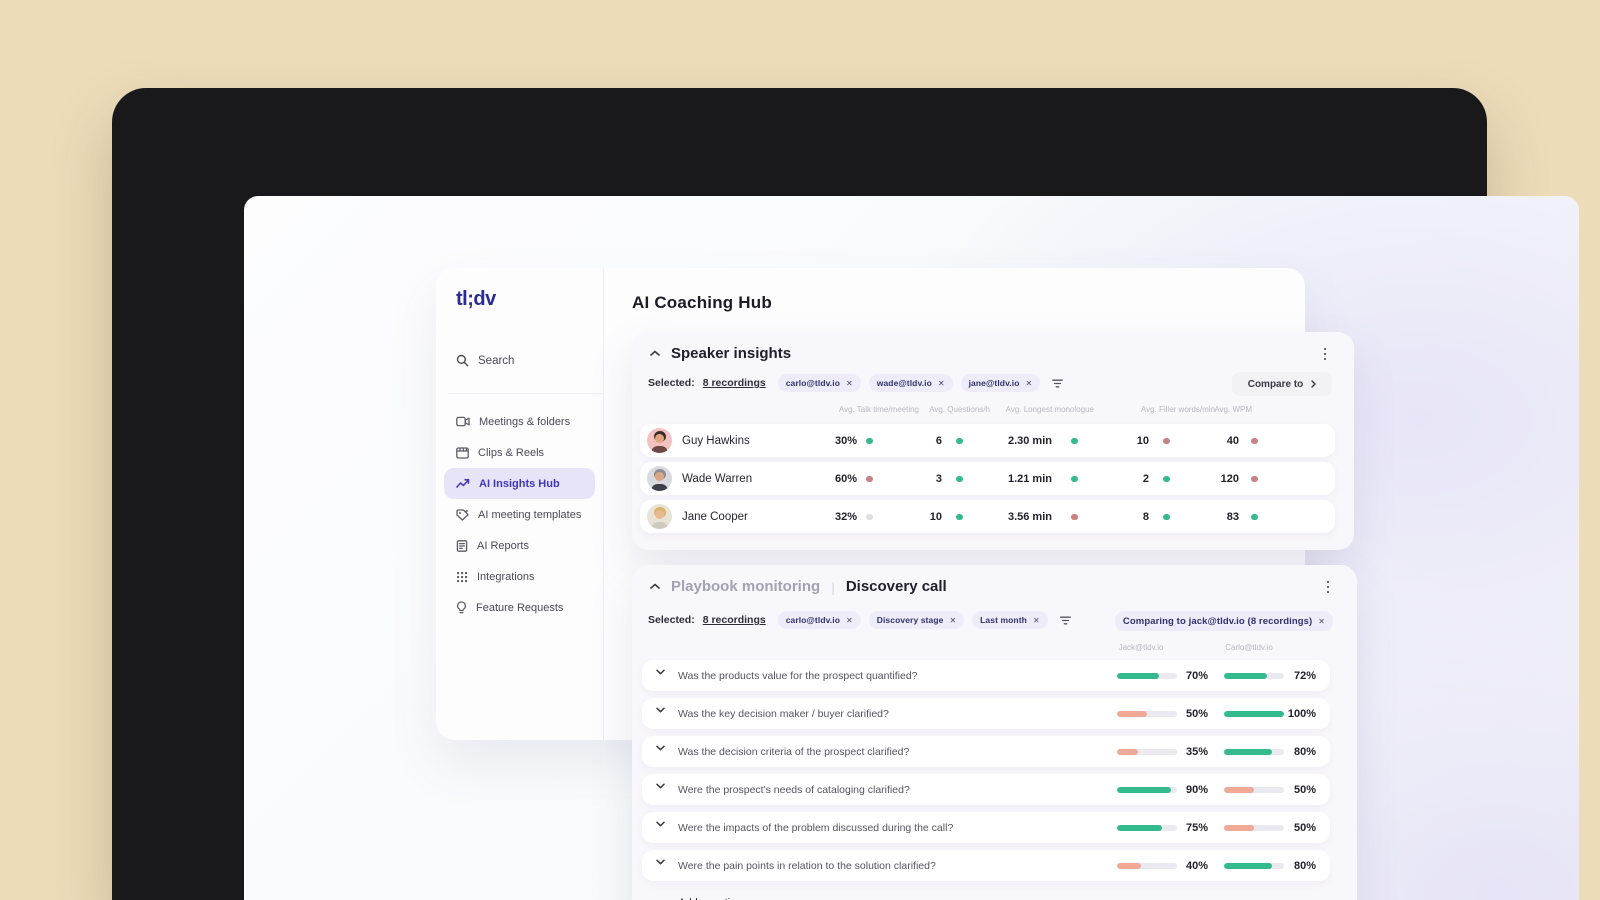 Image resolution: width=1600 pixels, height=900 pixels. What do you see at coordinates (519, 421) in the screenshot?
I see `sidebar-item-meetings-folders: Meetings & folders` at bounding box center [519, 421].